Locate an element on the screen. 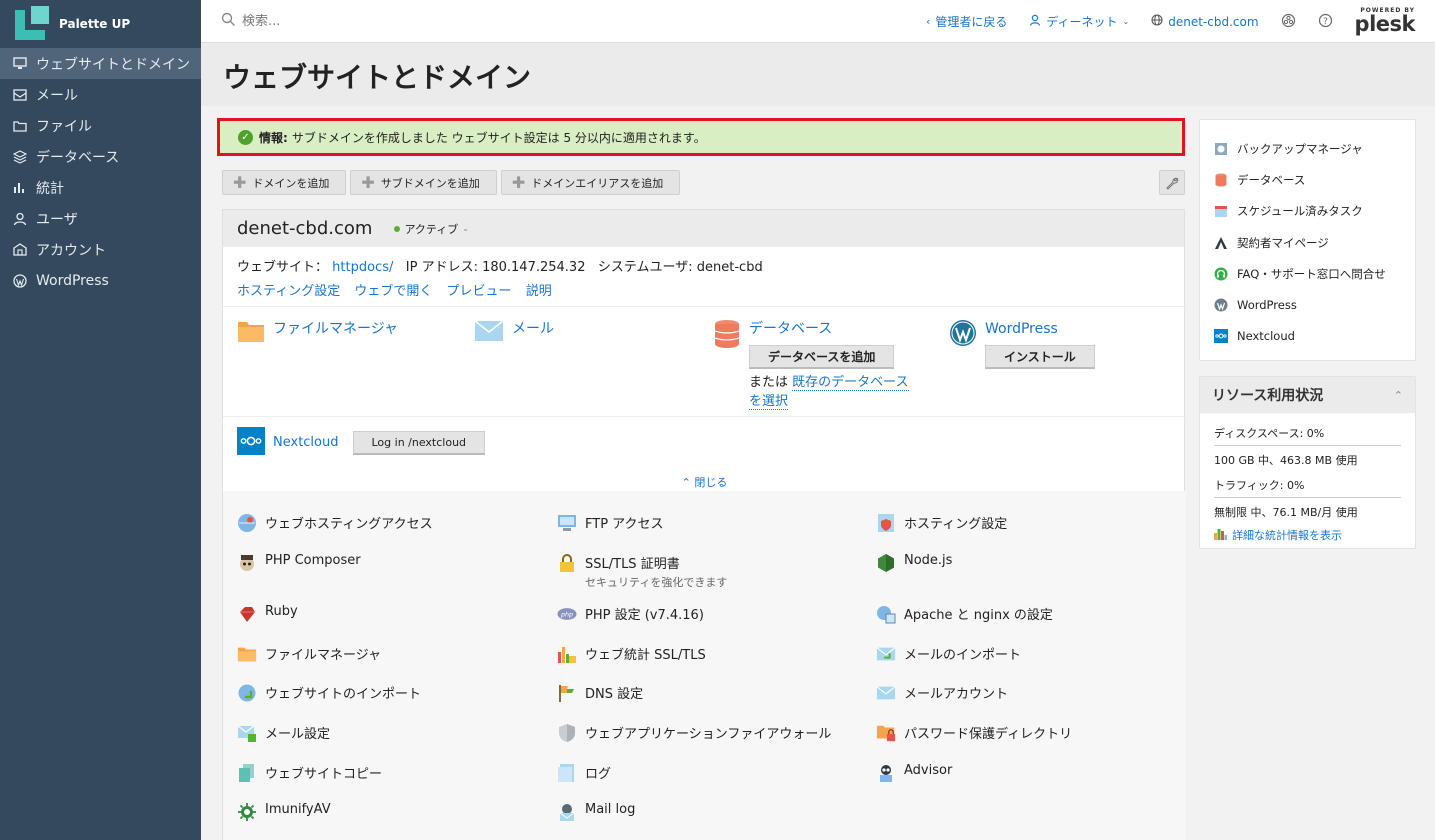 Image resolution: width=1435 pixels, height=840 pixels. add-subdomain-label: サブドメインを追加 is located at coordinates (430, 183).